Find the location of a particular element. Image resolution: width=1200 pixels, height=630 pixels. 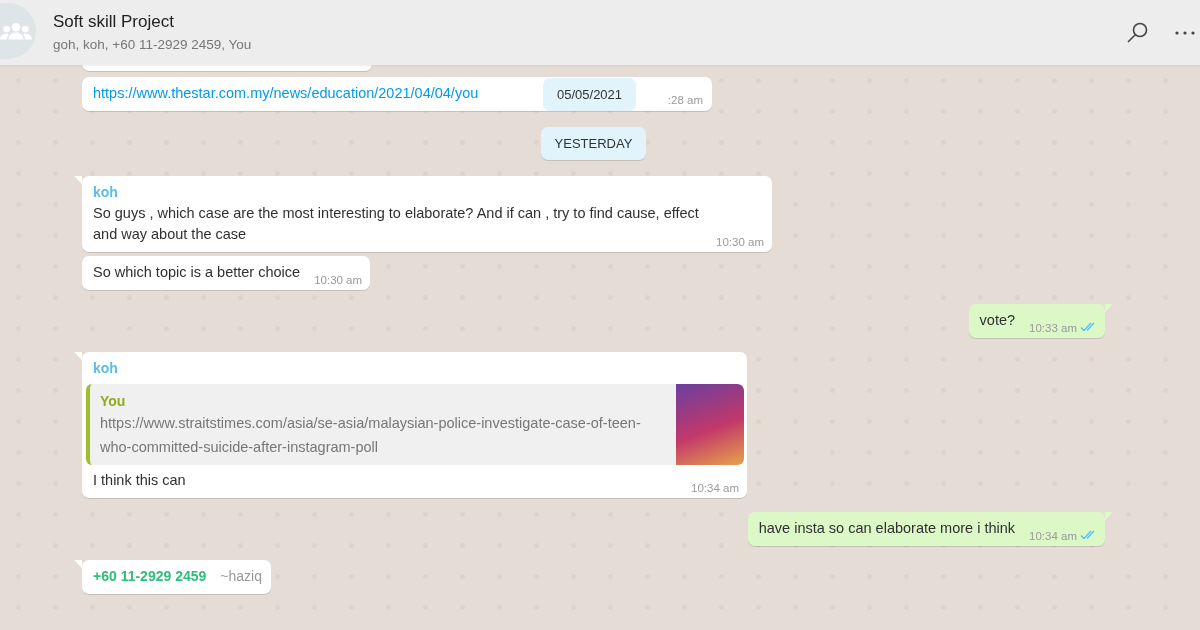

quoted-message: You https://www.straitstimes.com/asia/se-asia/malaysian-police-investigate-case-of-teen-who-committed-suicide-after-instagram-poll is located at coordinates (415, 424).